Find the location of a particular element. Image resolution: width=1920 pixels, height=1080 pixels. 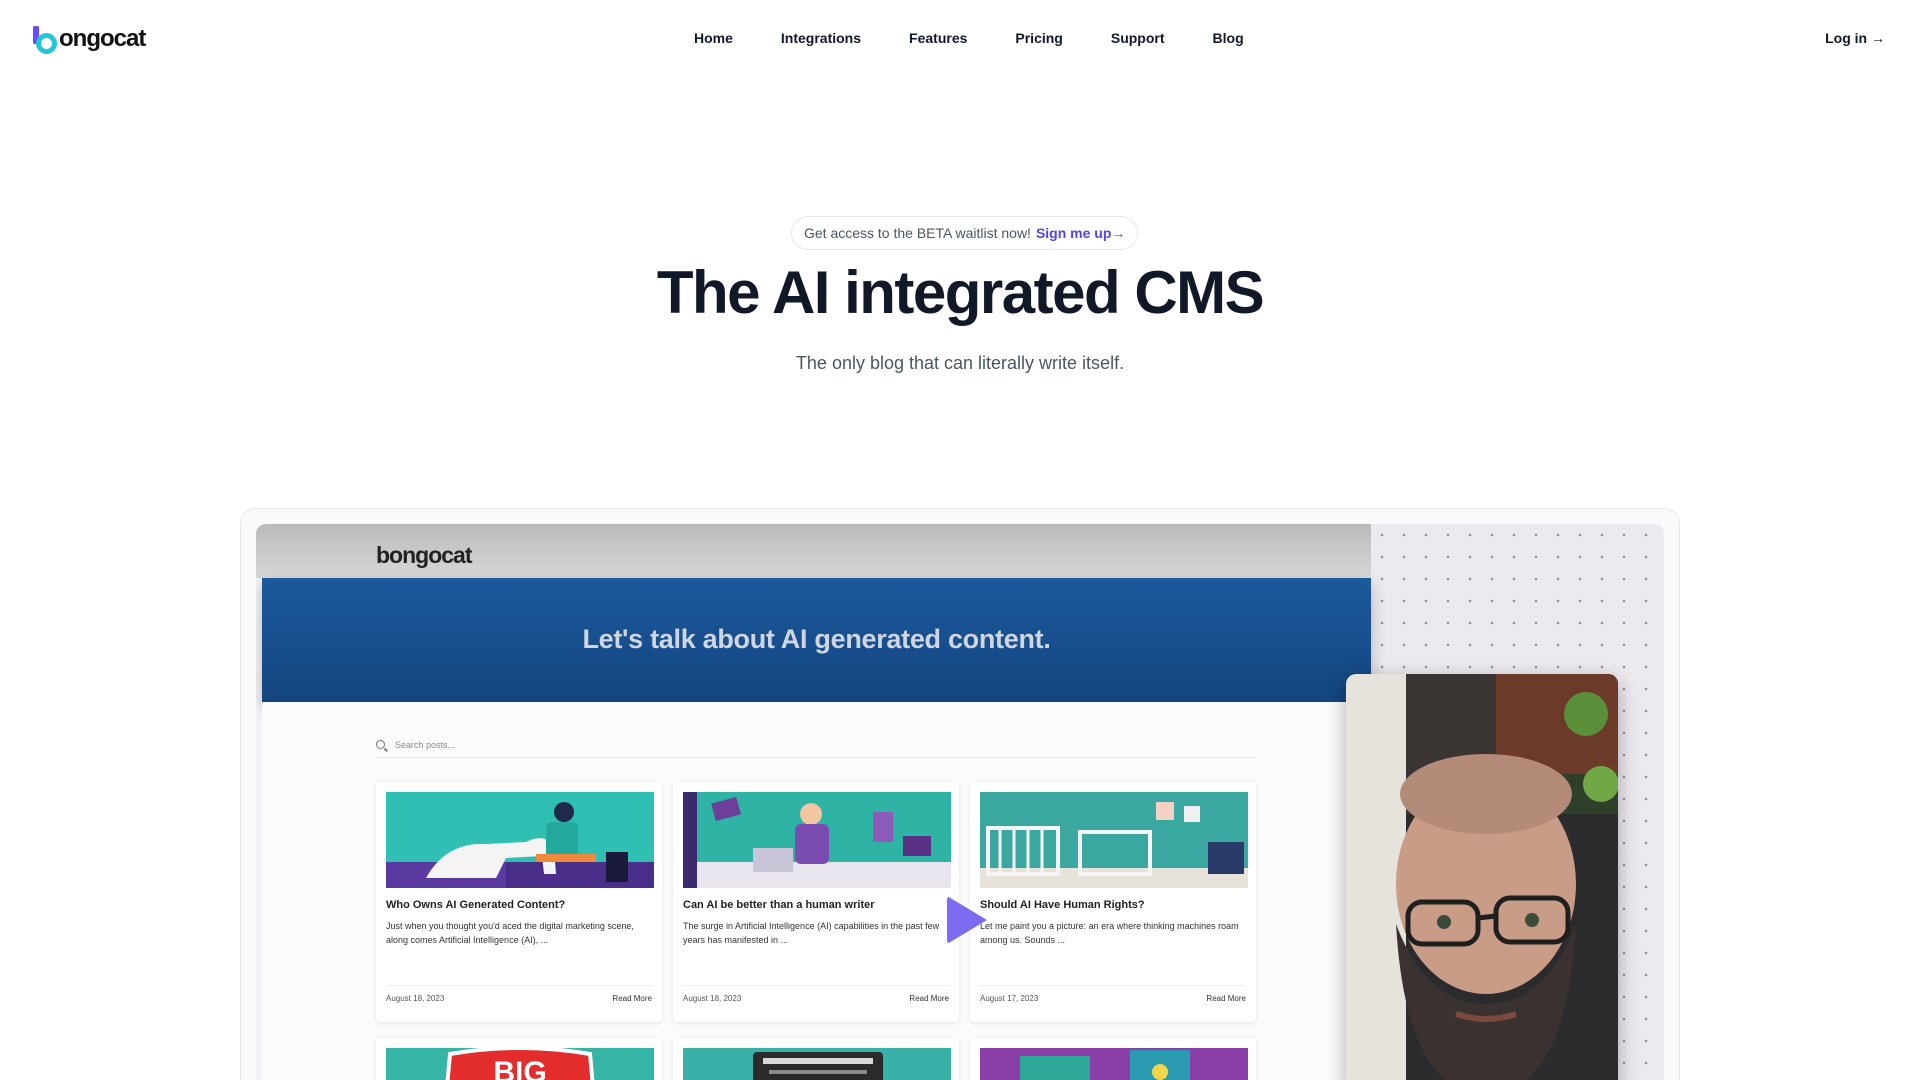

post-title: Who Owns AI Generated Content? is located at coordinates (475, 905).